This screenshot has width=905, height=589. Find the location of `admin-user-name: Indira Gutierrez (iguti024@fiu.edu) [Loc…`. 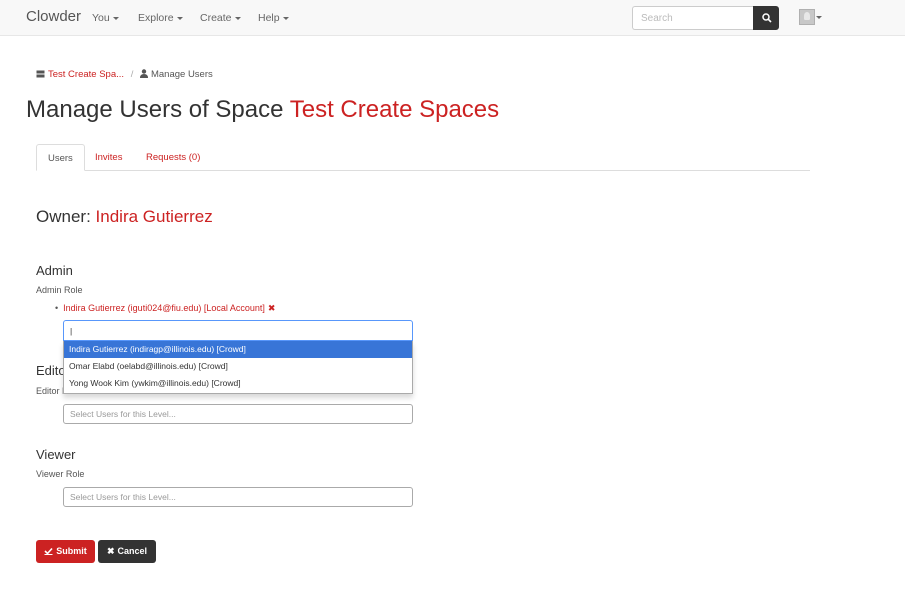

admin-user-name: Indira Gutierrez (iguti024@fiu.edu) [Loc… is located at coordinates (164, 308).